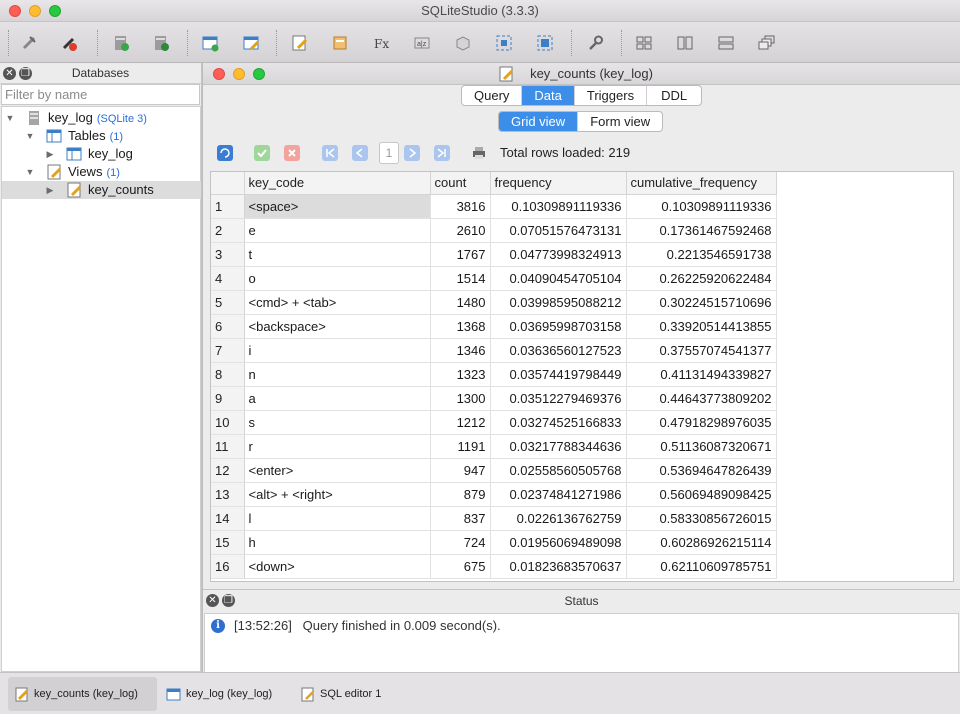  I want to click on frequency-cell: 0.04773998324913, so click(558, 254).